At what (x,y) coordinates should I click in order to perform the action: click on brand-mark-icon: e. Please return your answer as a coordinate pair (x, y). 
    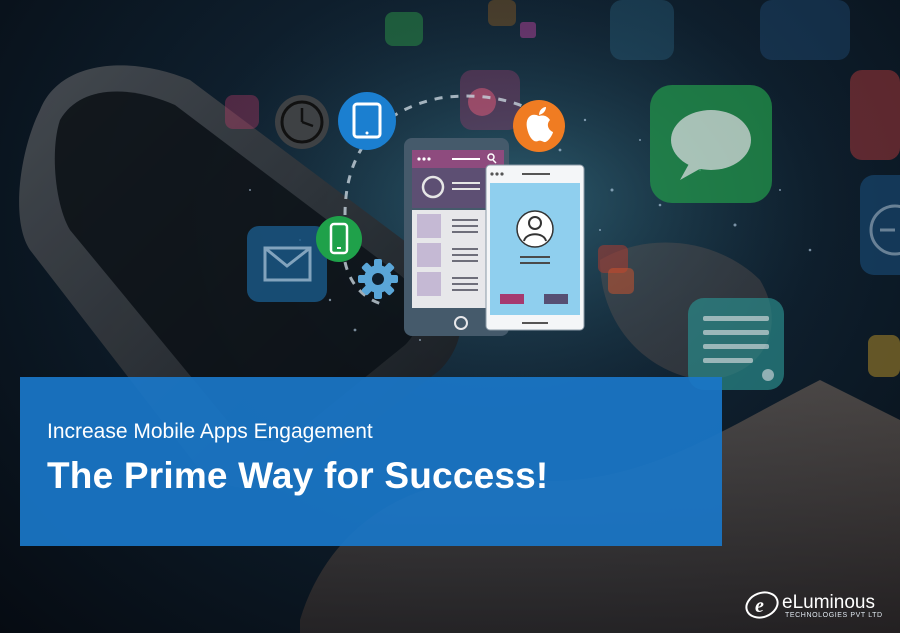
    Looking at the image, I should click on (762, 605).